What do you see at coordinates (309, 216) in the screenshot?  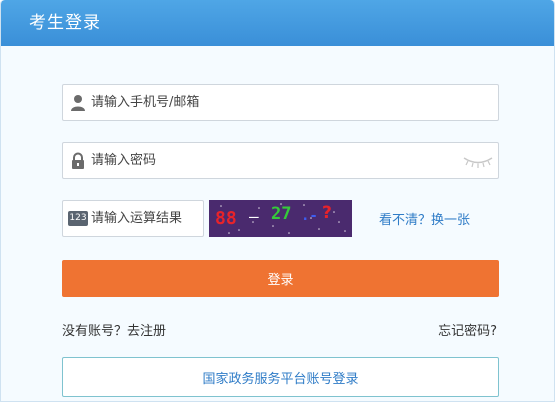 I see `captcha-dash: .-` at bounding box center [309, 216].